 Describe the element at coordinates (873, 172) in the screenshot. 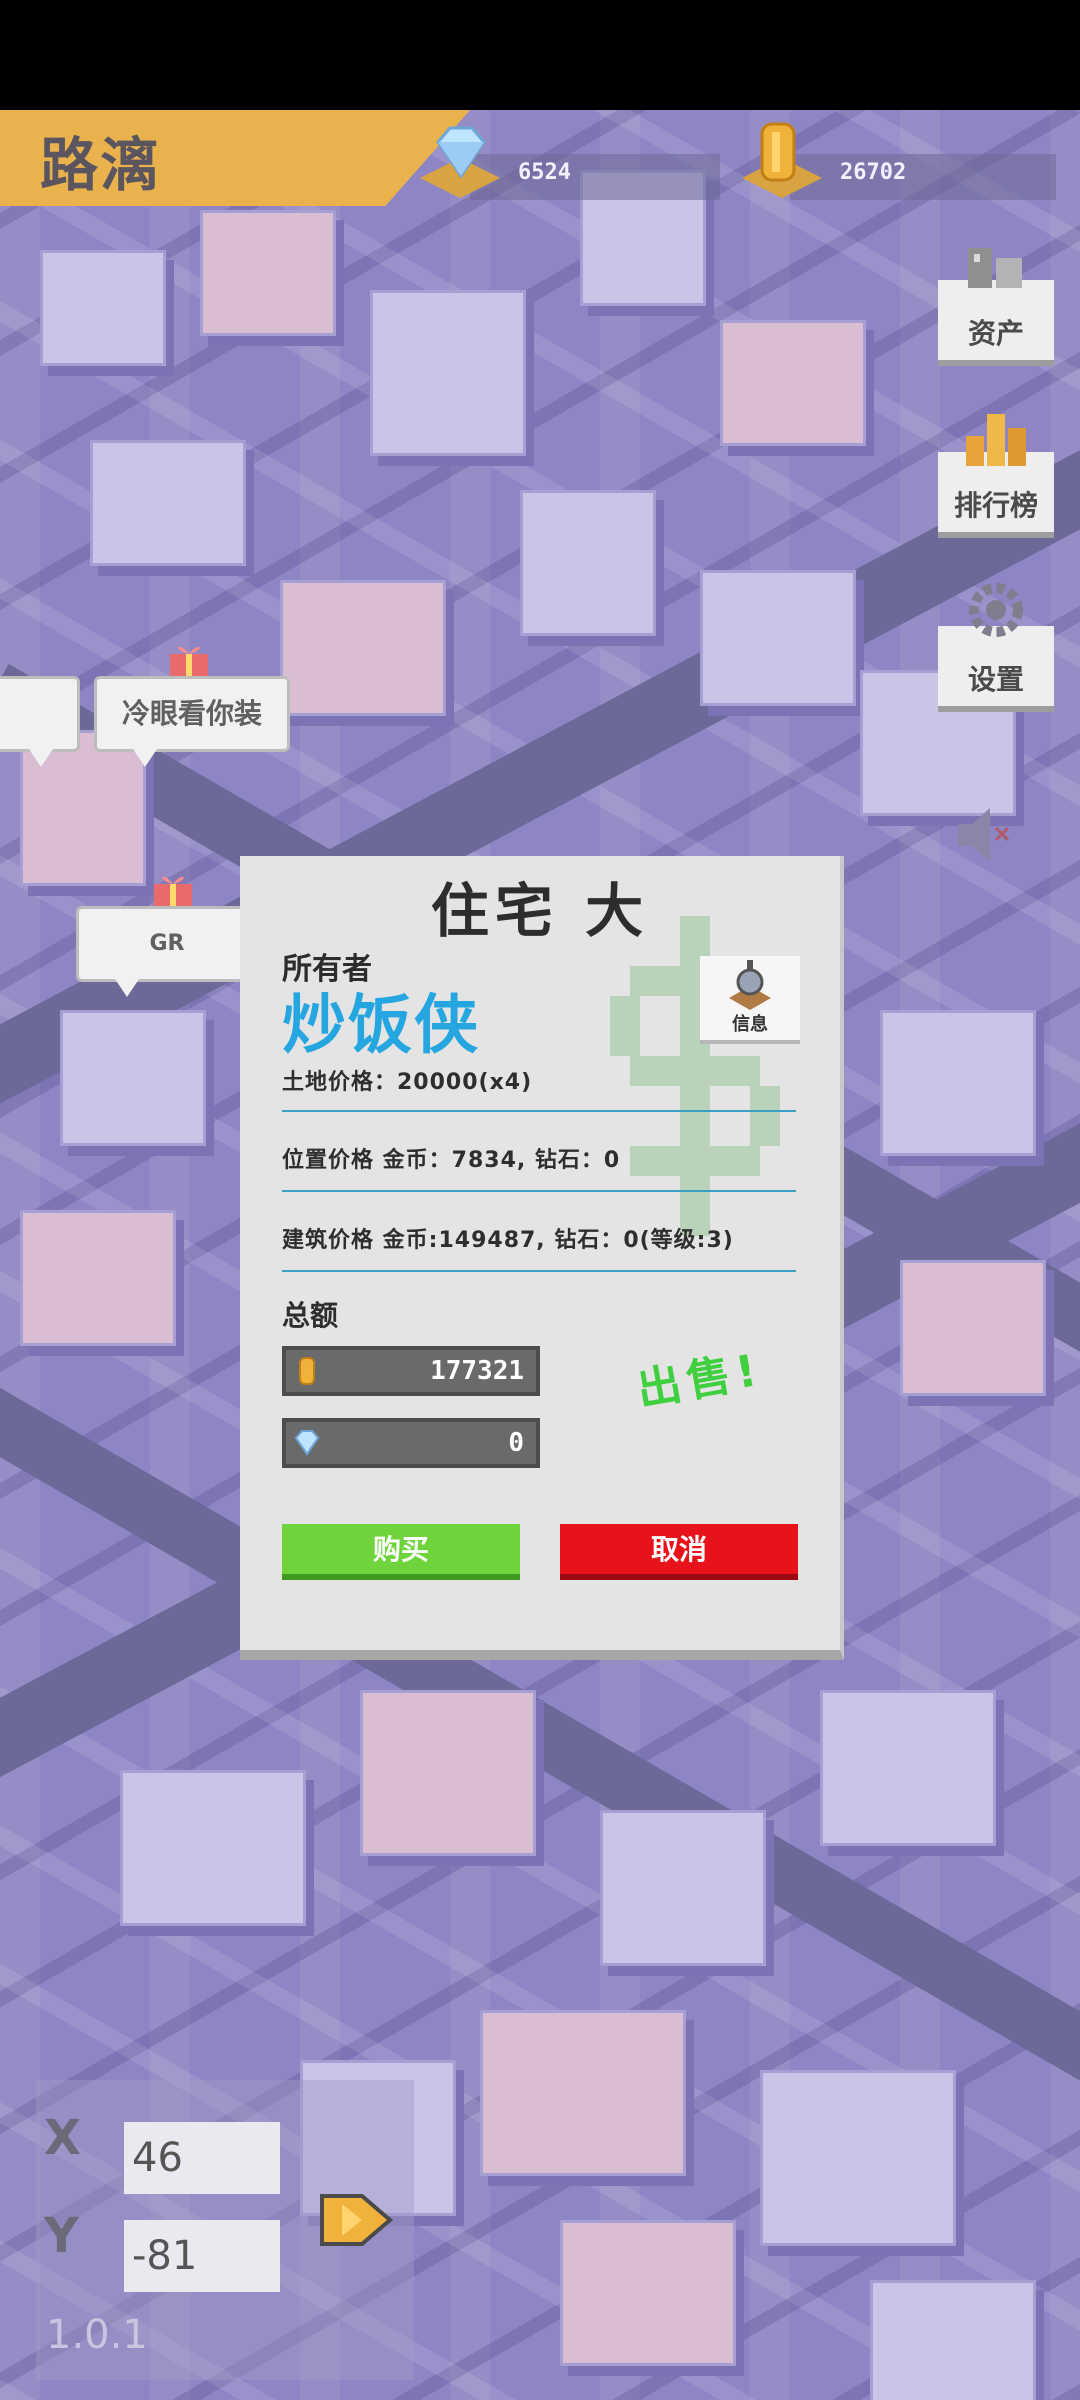

I see `coin-count: 26702` at that location.